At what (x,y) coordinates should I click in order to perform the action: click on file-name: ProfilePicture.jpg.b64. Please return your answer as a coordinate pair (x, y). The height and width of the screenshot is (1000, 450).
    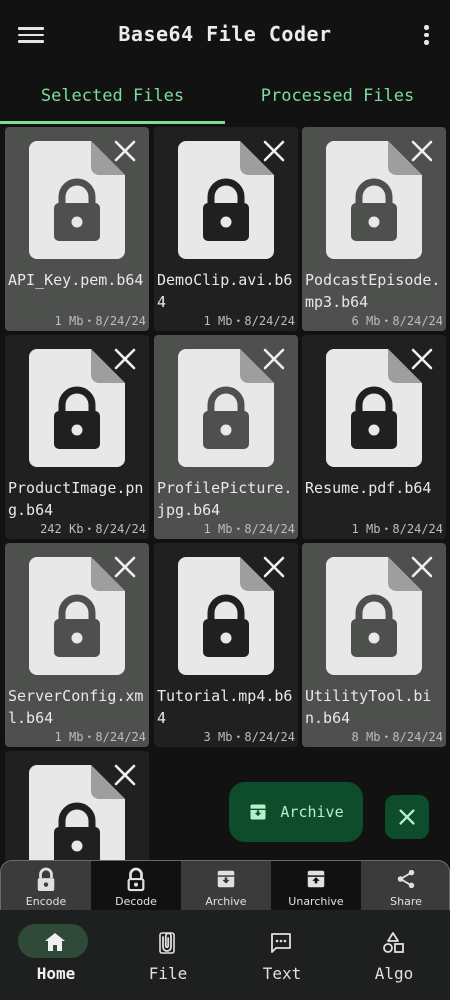
    Looking at the image, I should click on (225, 499).